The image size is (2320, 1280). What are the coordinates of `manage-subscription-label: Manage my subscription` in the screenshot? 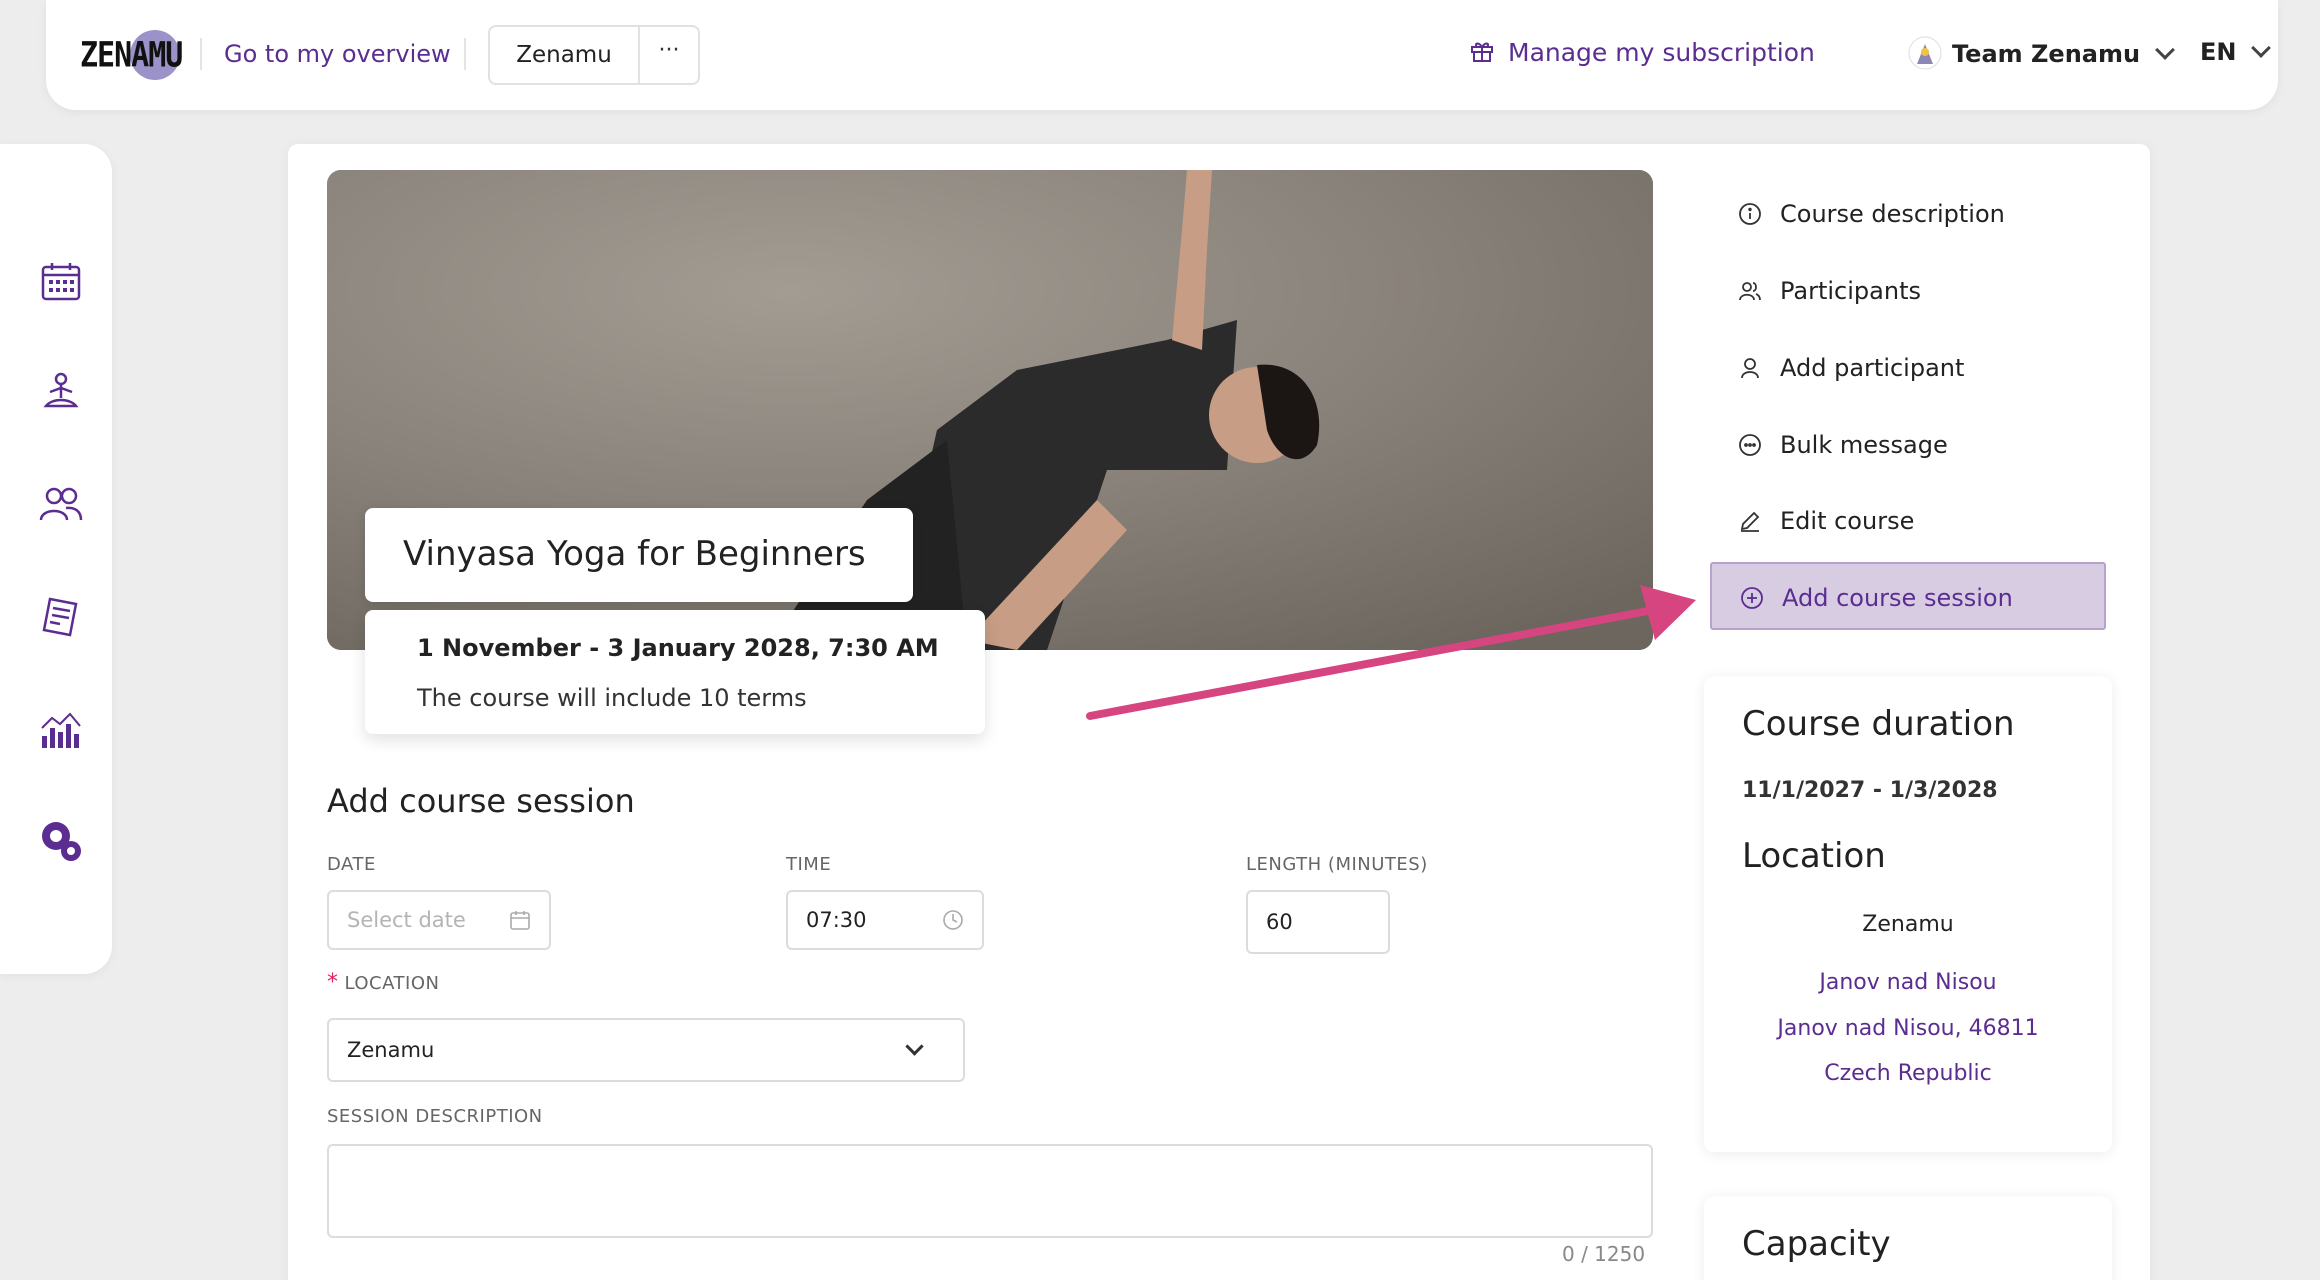 It's located at (1661, 52).